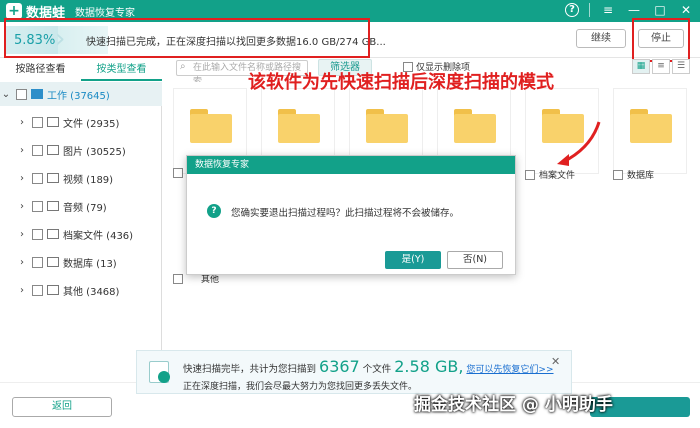 This screenshot has height=428, width=700. Describe the element at coordinates (53, 206) in the screenshot. I see `audio-icon` at that location.